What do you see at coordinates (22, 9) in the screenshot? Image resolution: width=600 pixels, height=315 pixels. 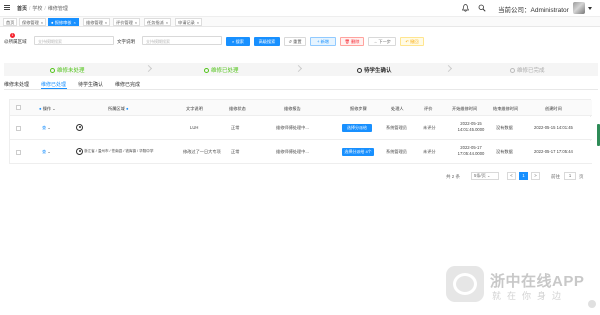 I see `breadcrumb-item: 首页` at bounding box center [22, 9].